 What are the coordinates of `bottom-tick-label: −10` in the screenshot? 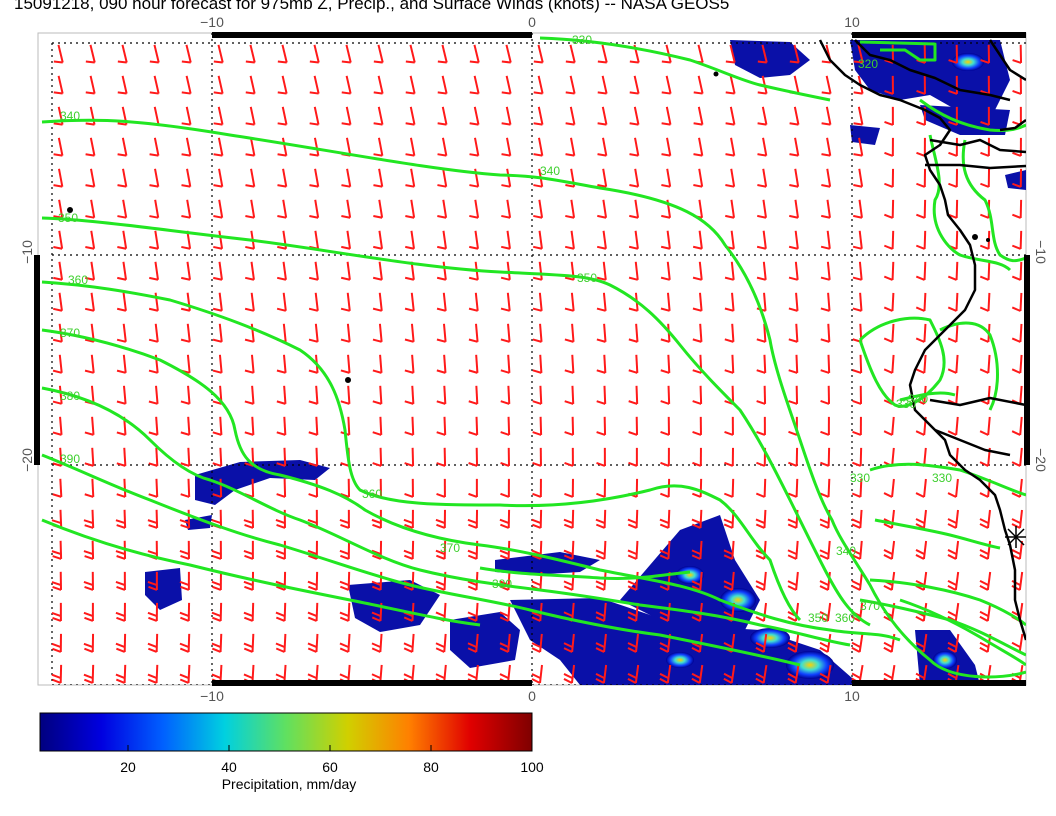 It's located at (212, 696).